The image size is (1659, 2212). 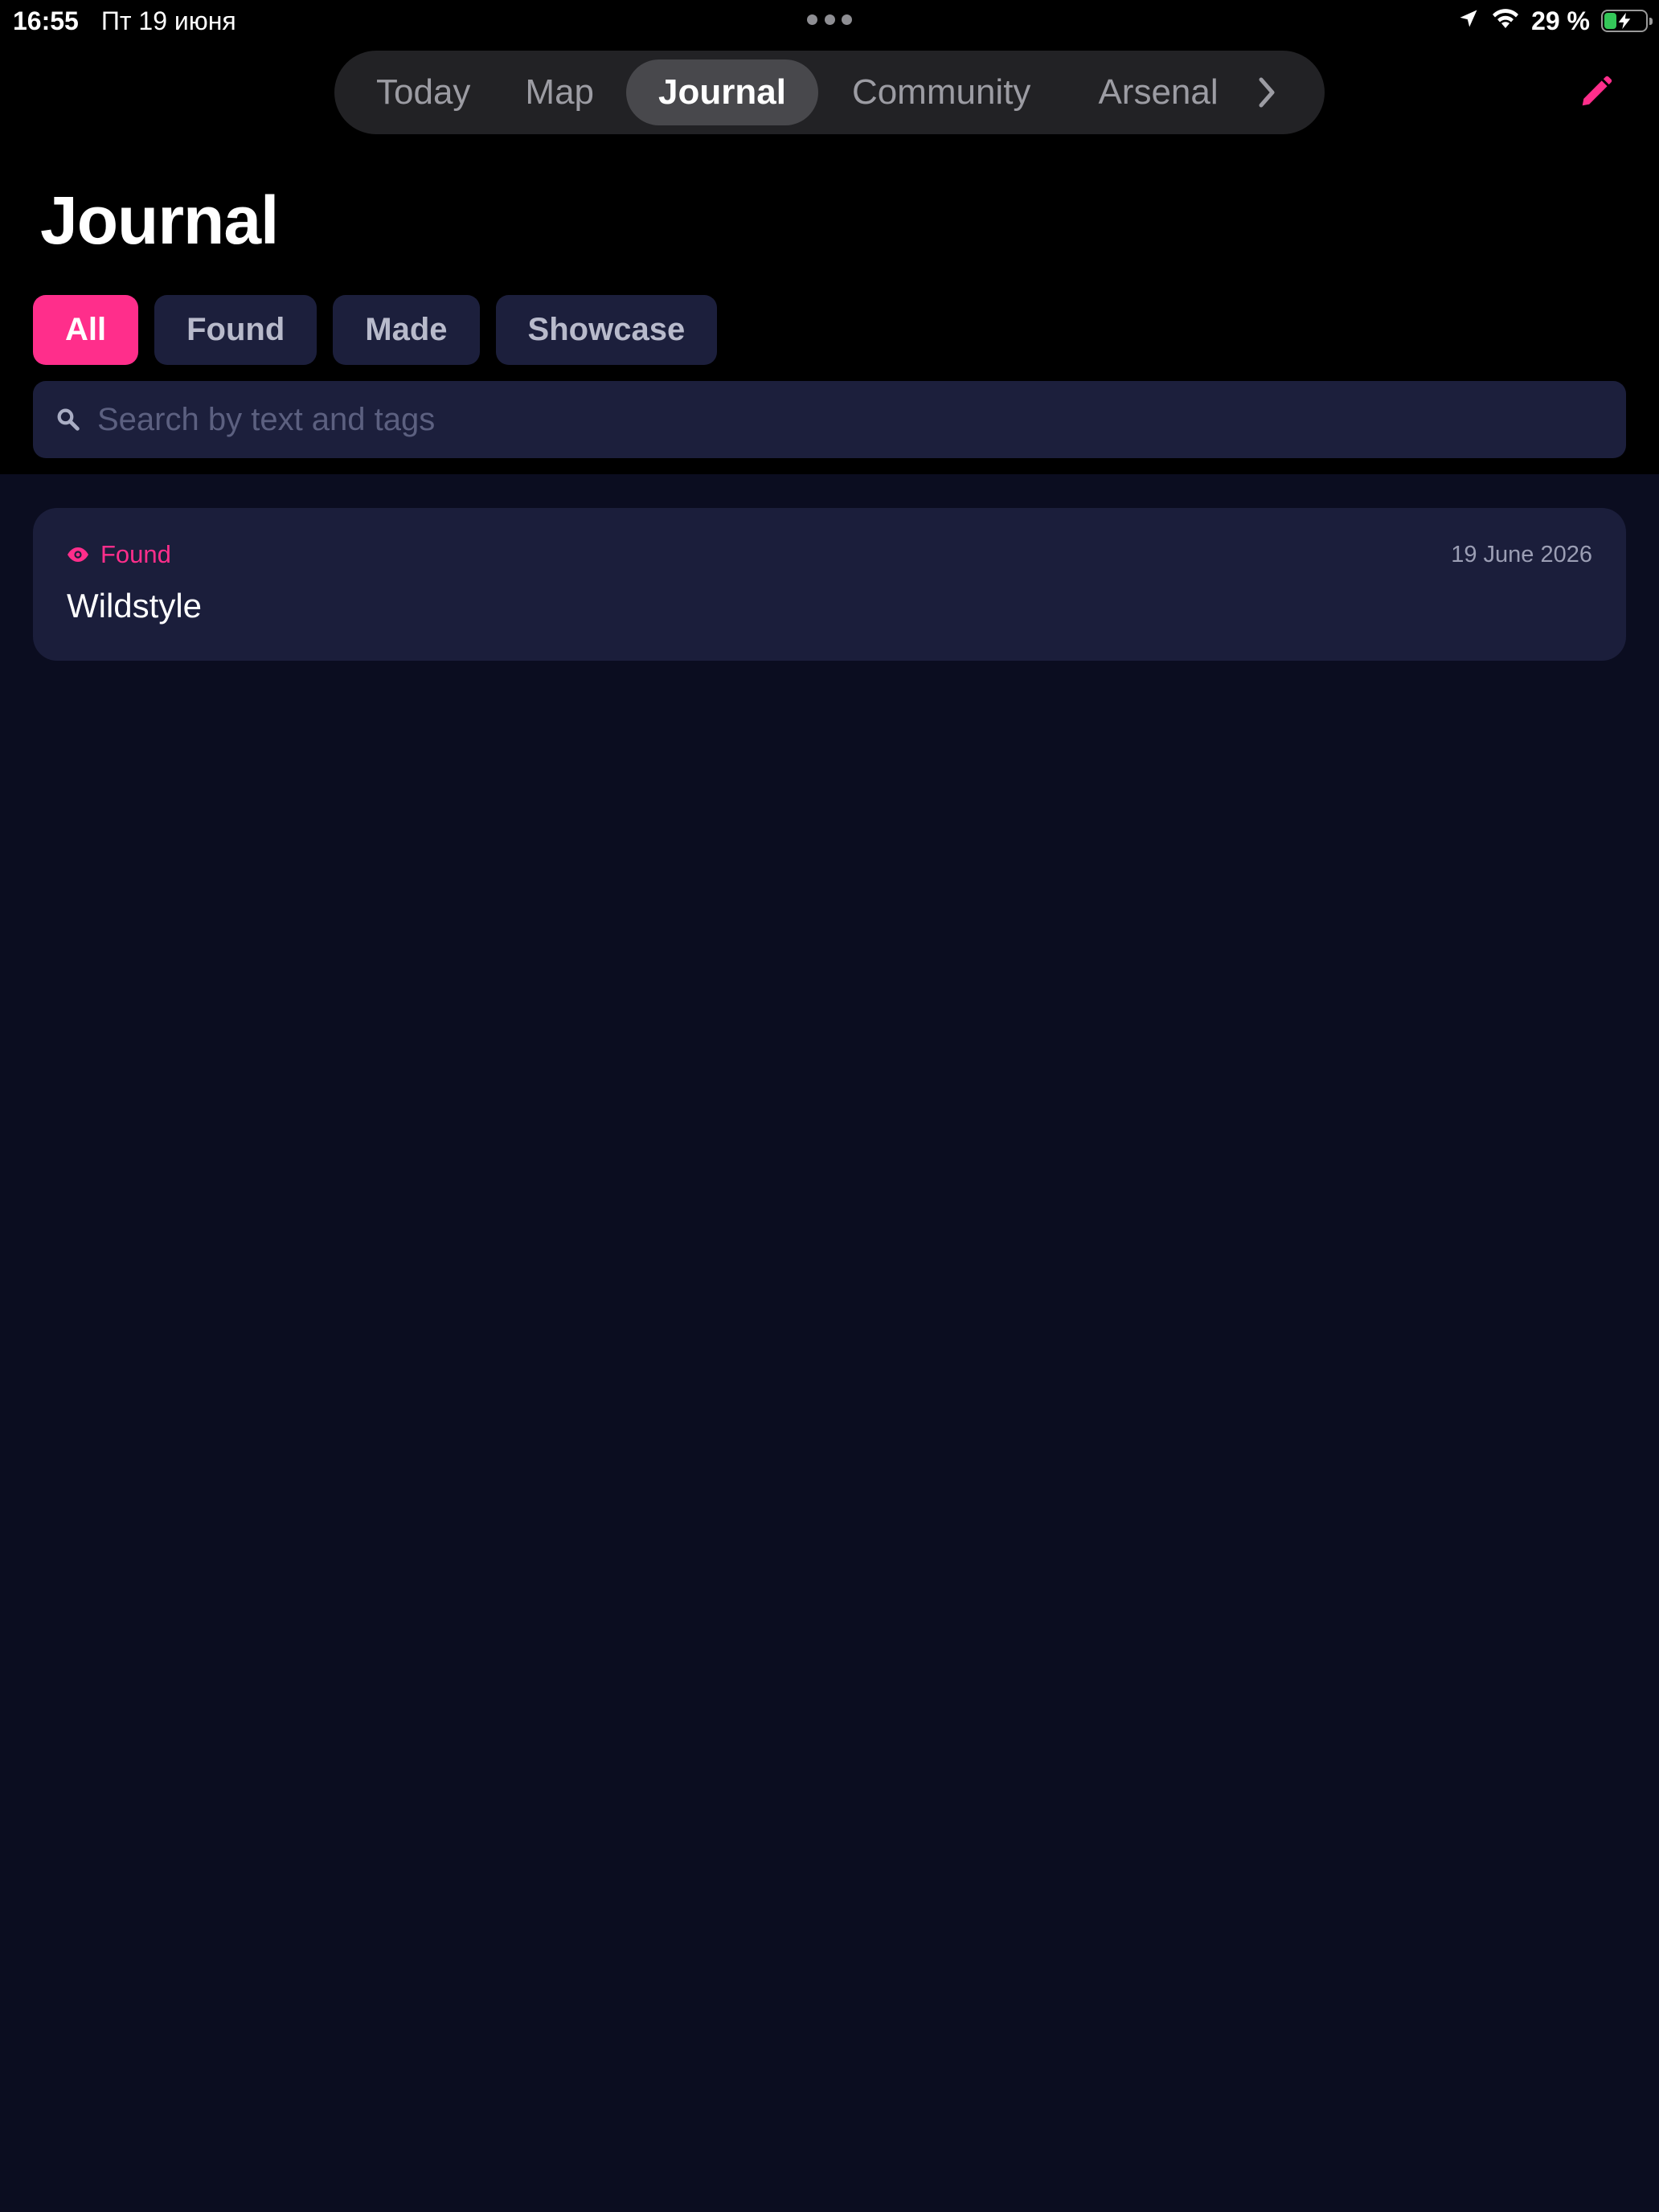 What do you see at coordinates (941, 92) in the screenshot?
I see `tab-community: Community` at bounding box center [941, 92].